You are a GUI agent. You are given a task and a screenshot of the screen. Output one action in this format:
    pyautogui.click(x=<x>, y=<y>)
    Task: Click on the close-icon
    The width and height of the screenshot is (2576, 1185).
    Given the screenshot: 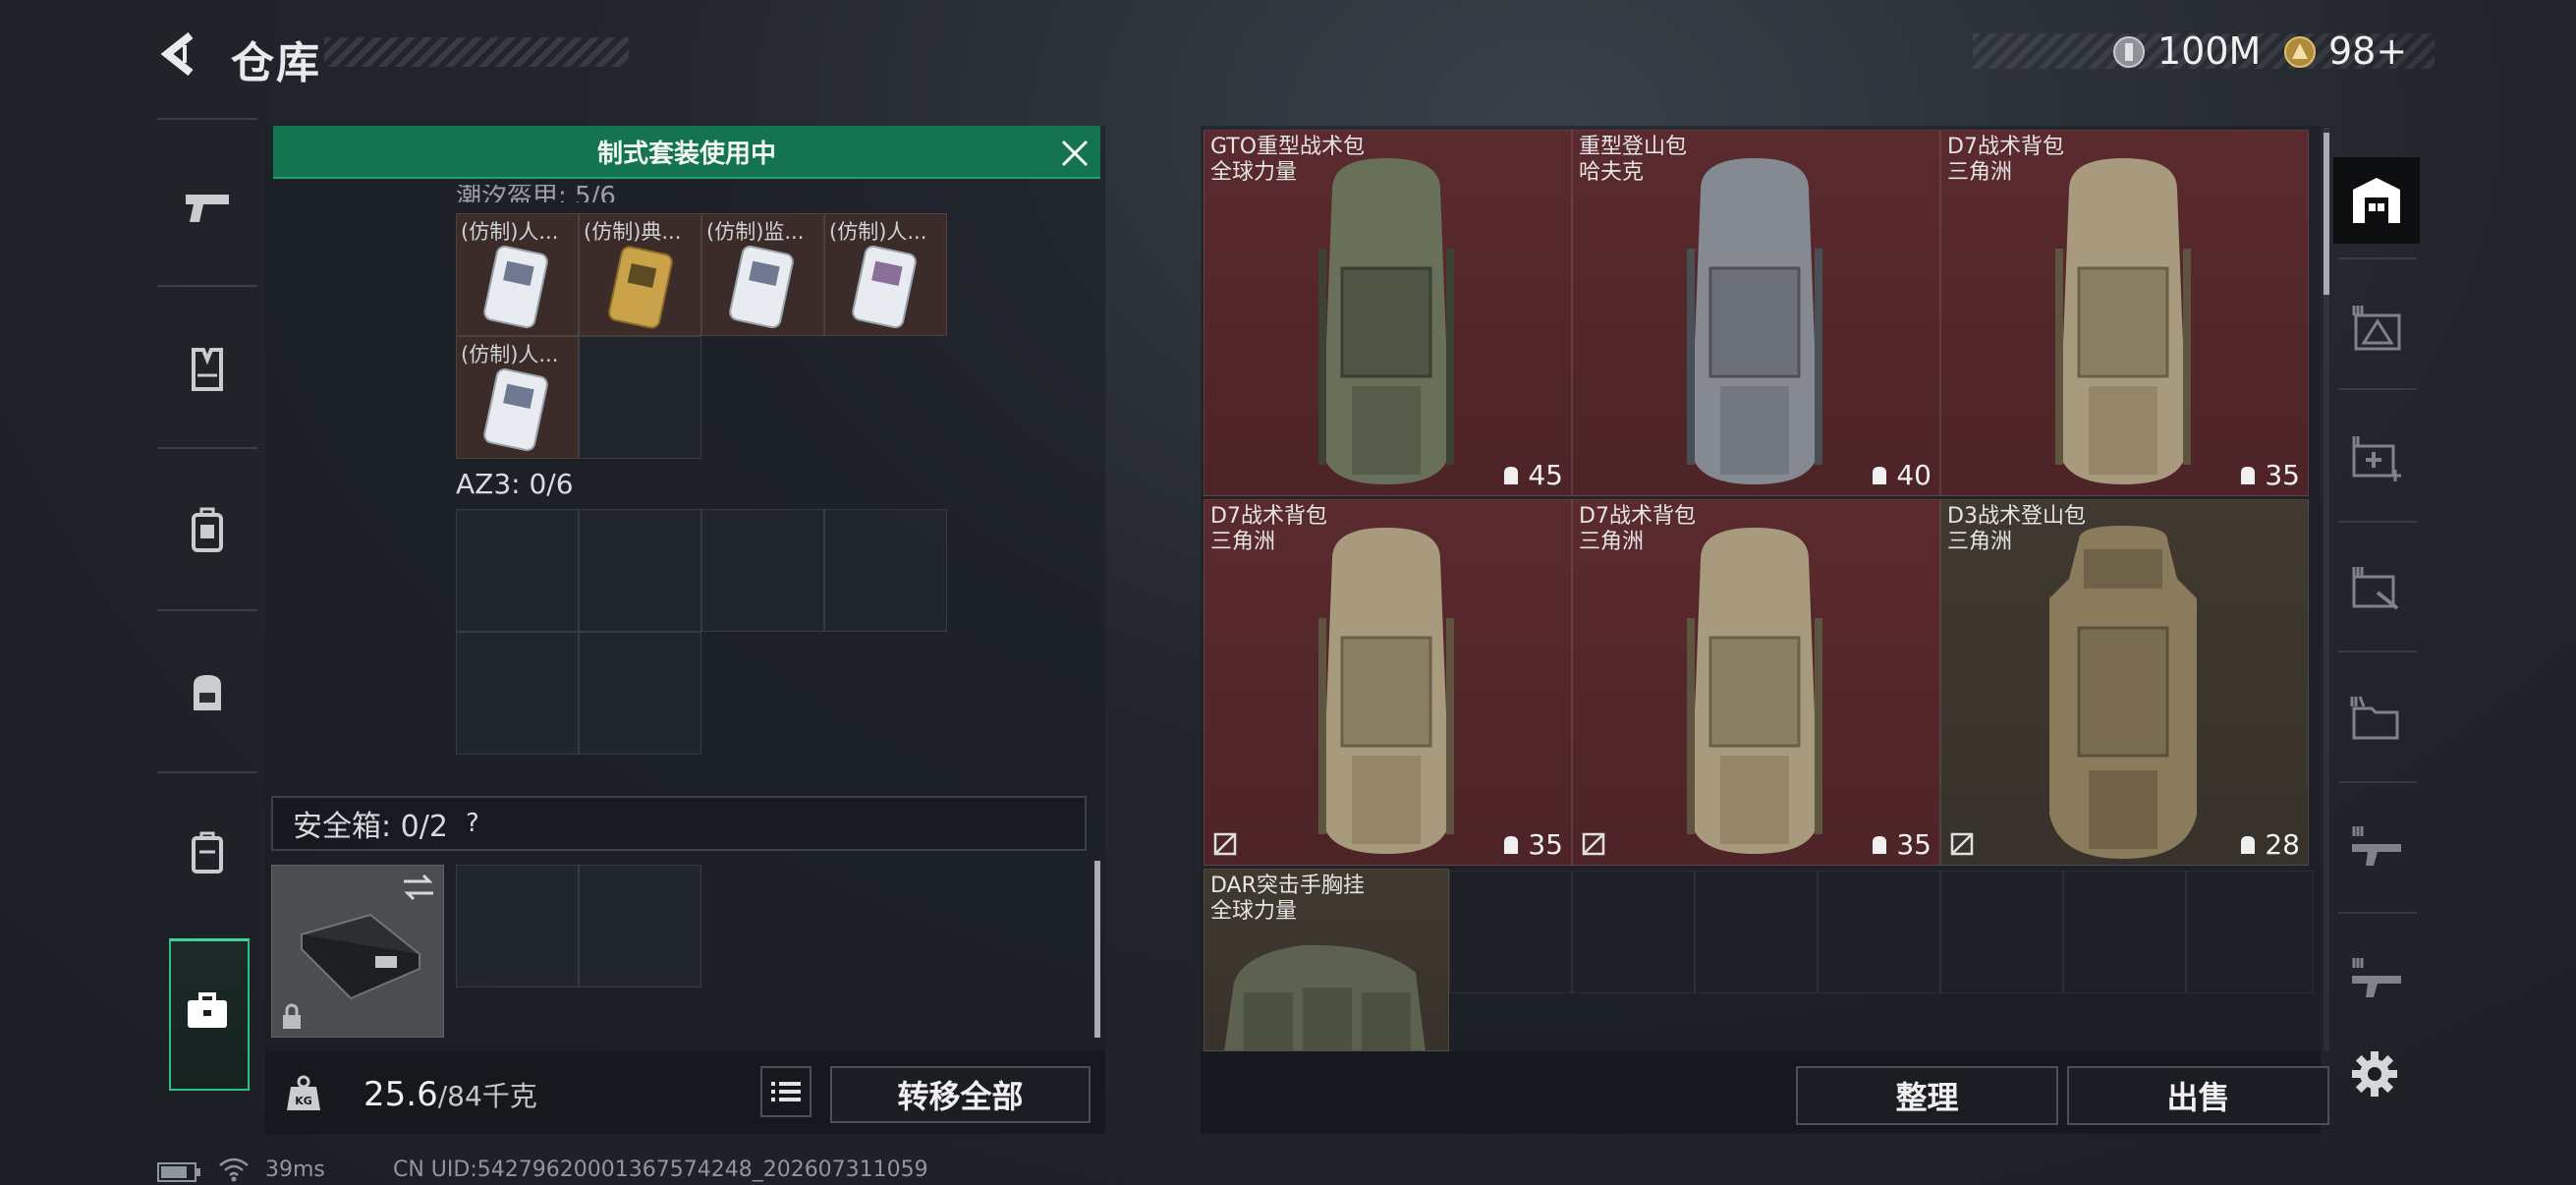 What is the action you would take?
    pyautogui.click(x=1075, y=153)
    